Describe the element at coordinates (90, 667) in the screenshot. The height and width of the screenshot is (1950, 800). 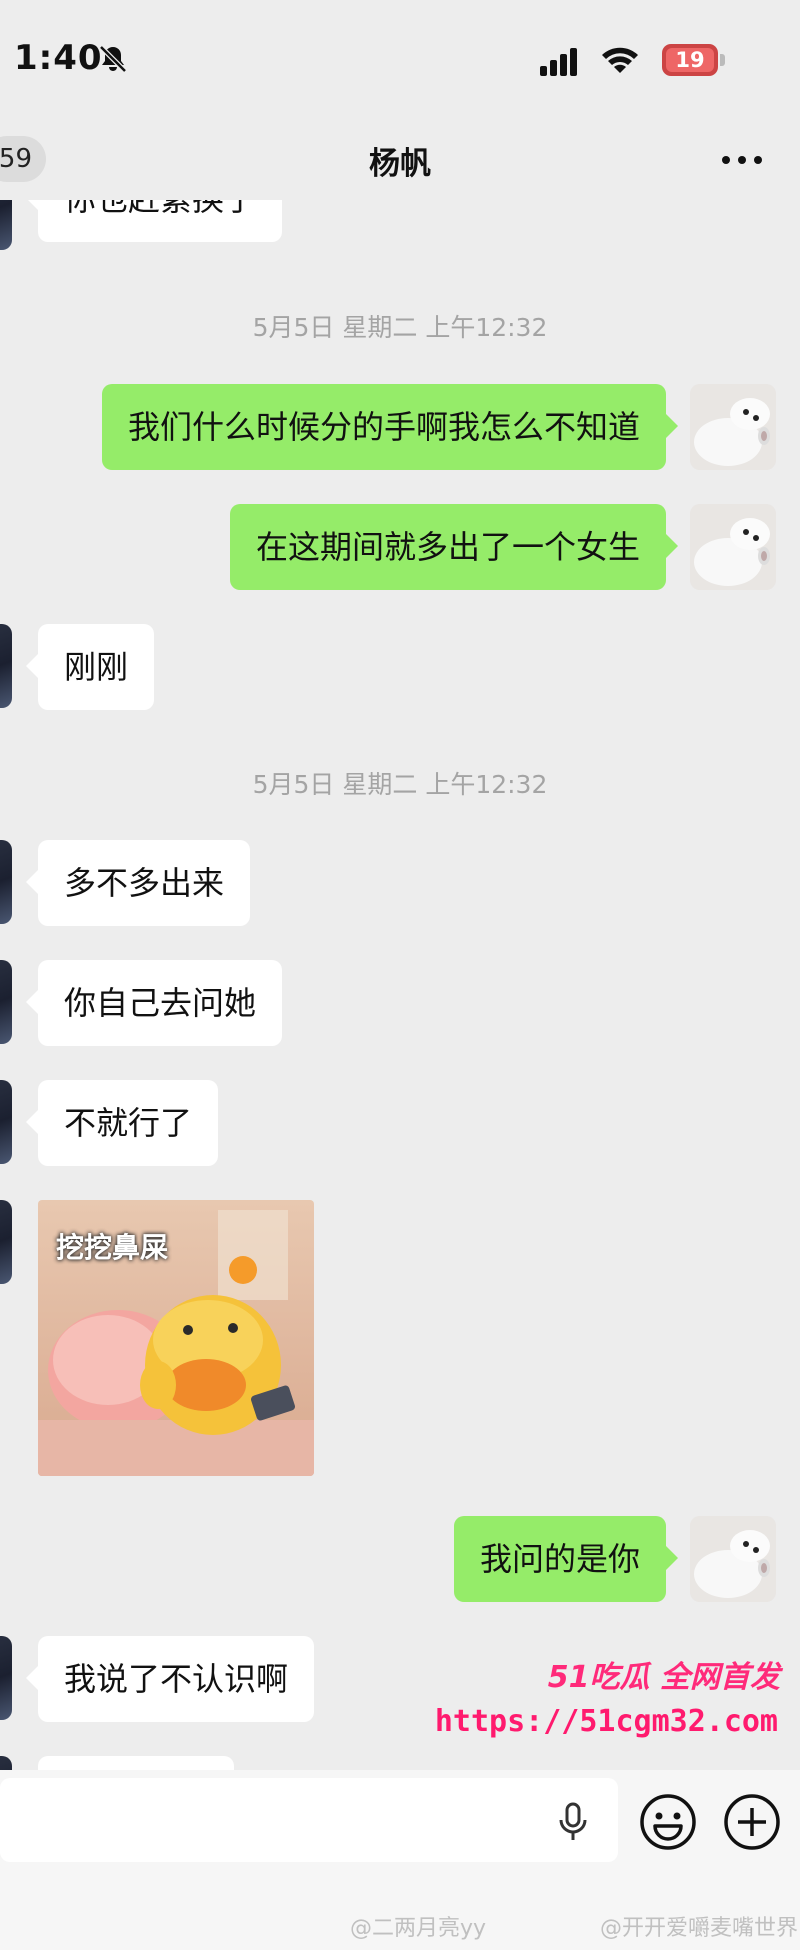
I see `received-message: 刚刚` at that location.